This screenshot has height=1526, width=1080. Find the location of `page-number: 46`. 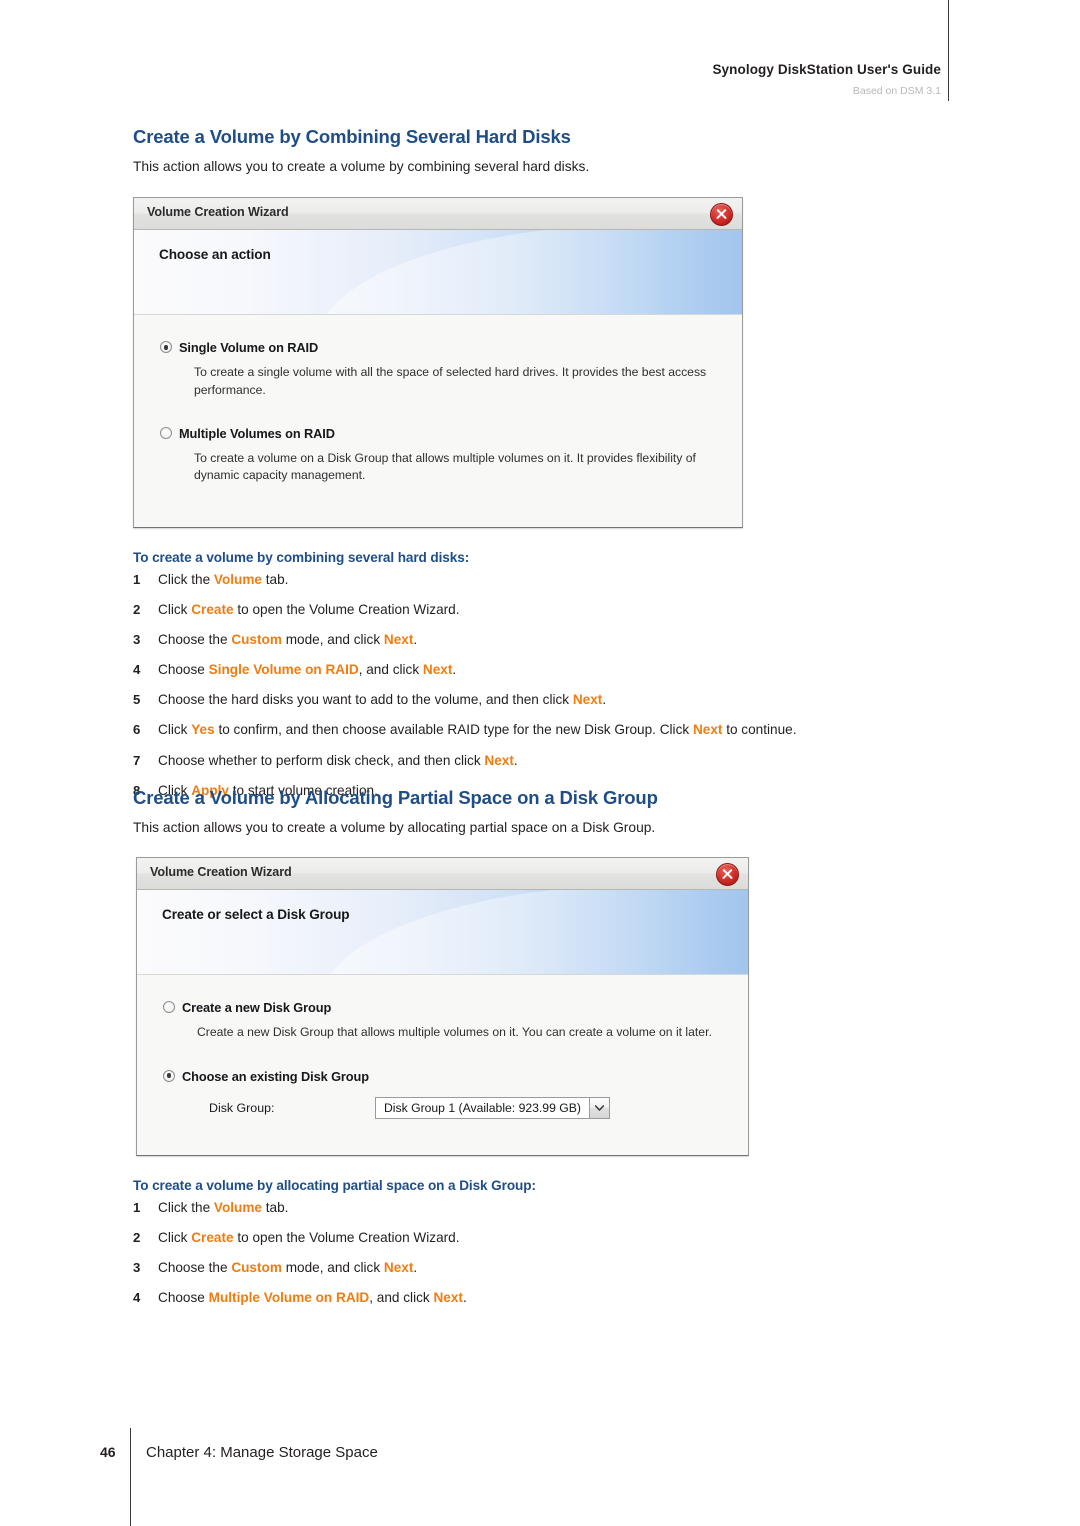

page-number: 46 is located at coordinates (108, 1452).